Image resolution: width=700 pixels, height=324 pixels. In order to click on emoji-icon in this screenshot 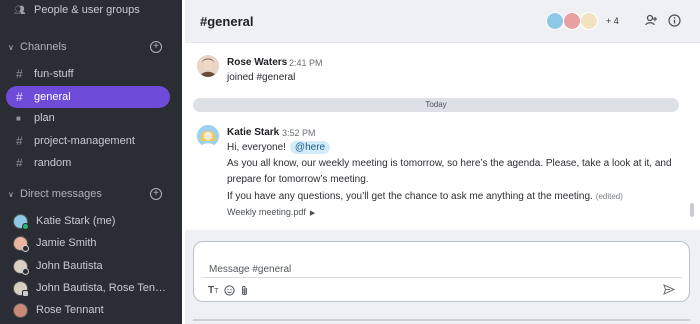, I will do `click(229, 292)`.